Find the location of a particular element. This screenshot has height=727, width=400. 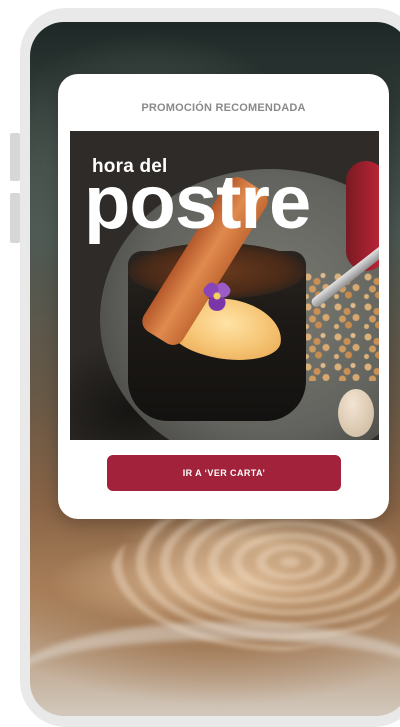

promo-header: PROMOCIÓN RECOMENDADA is located at coordinates (223, 108).